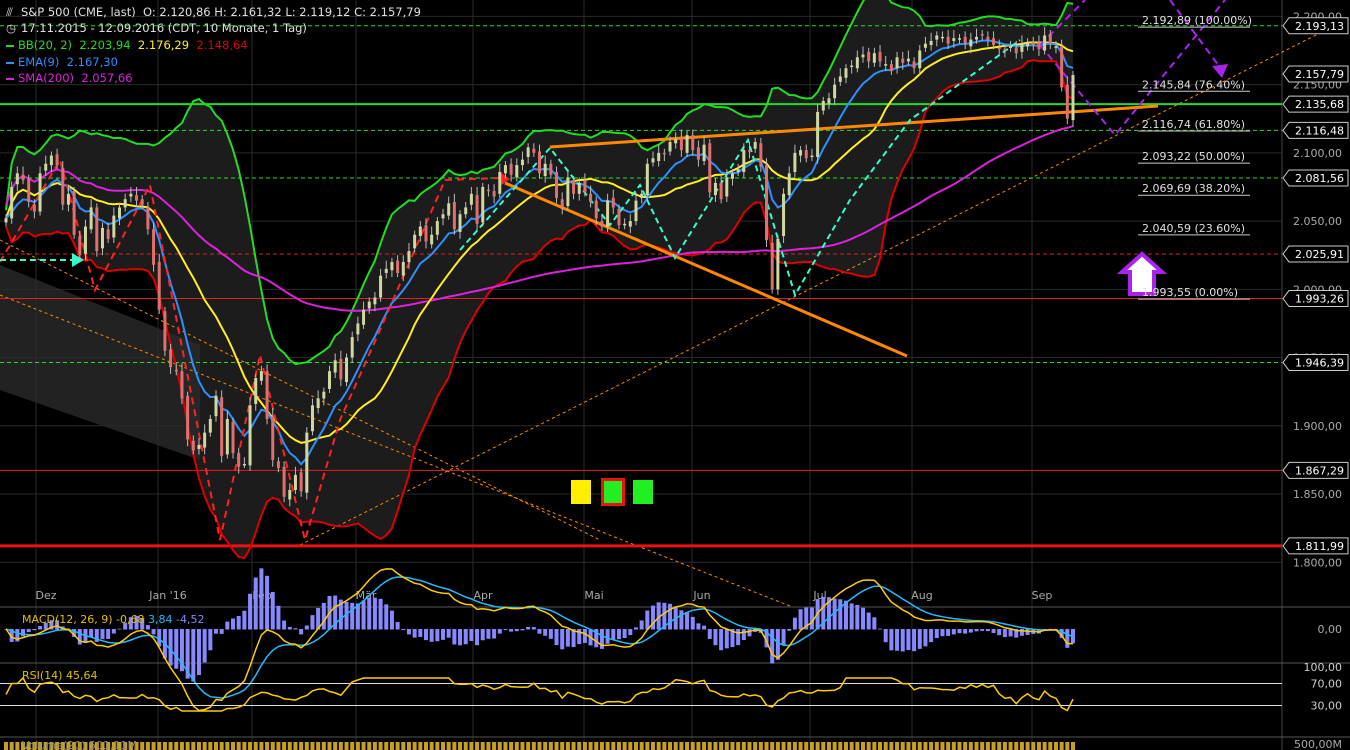 The image size is (1350, 750). What do you see at coordinates (1197, 20) in the screenshot?
I see `fib-label-0: 2.192,89 (100.00%)` at bounding box center [1197, 20].